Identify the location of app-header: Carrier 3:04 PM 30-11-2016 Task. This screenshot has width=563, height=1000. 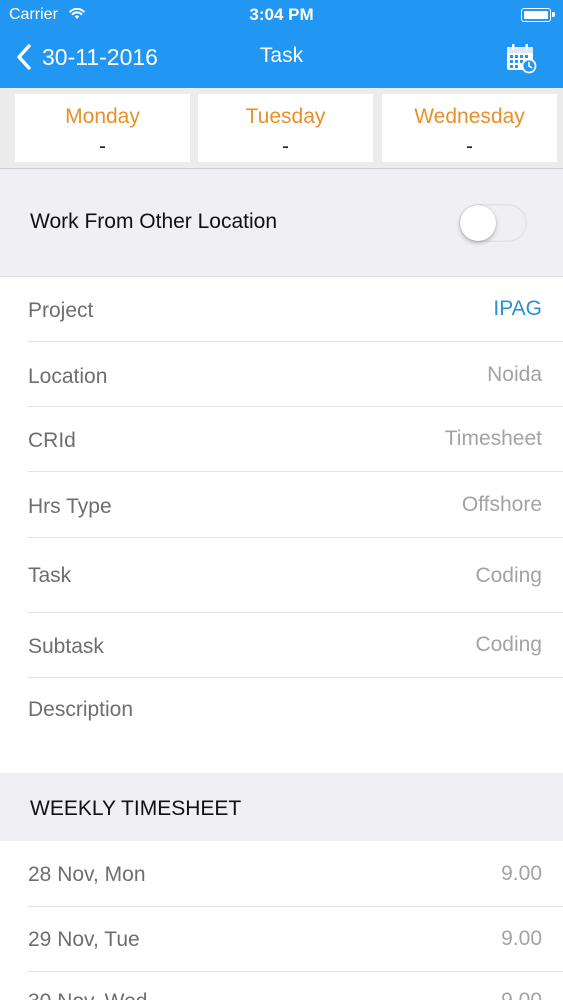
(281, 44).